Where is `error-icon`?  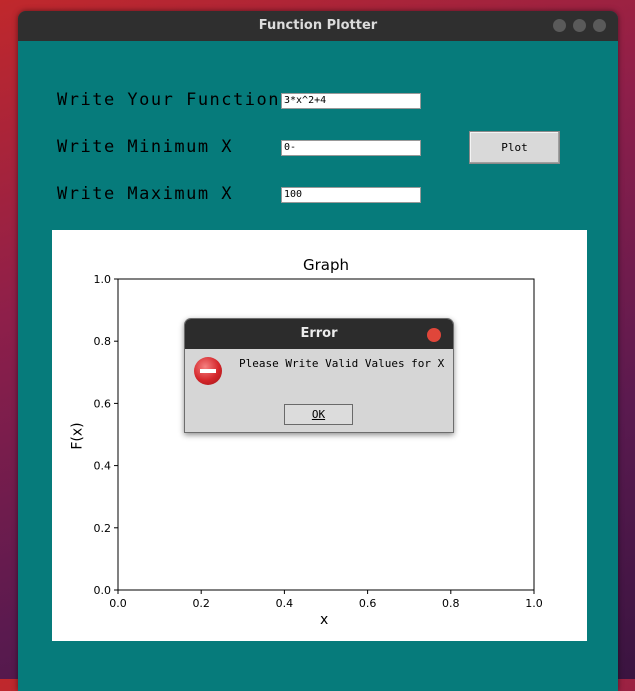
error-icon is located at coordinates (208, 371).